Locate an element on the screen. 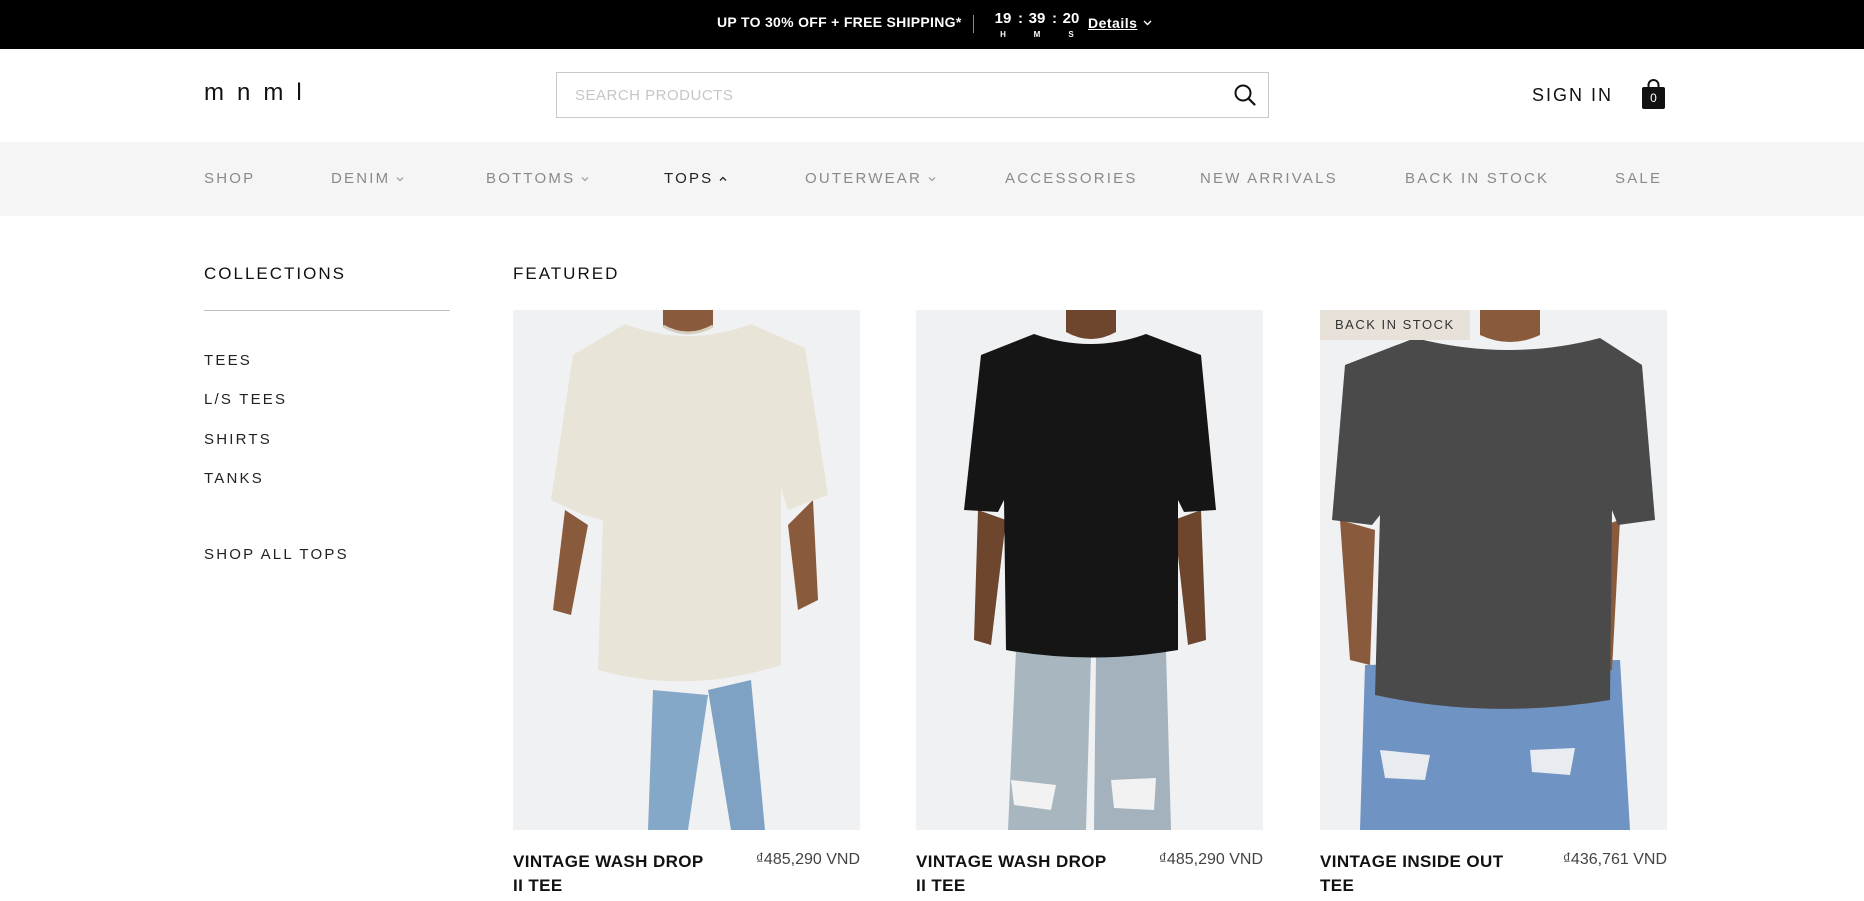  timer-seconds-label: S is located at coordinates (1071, 34).